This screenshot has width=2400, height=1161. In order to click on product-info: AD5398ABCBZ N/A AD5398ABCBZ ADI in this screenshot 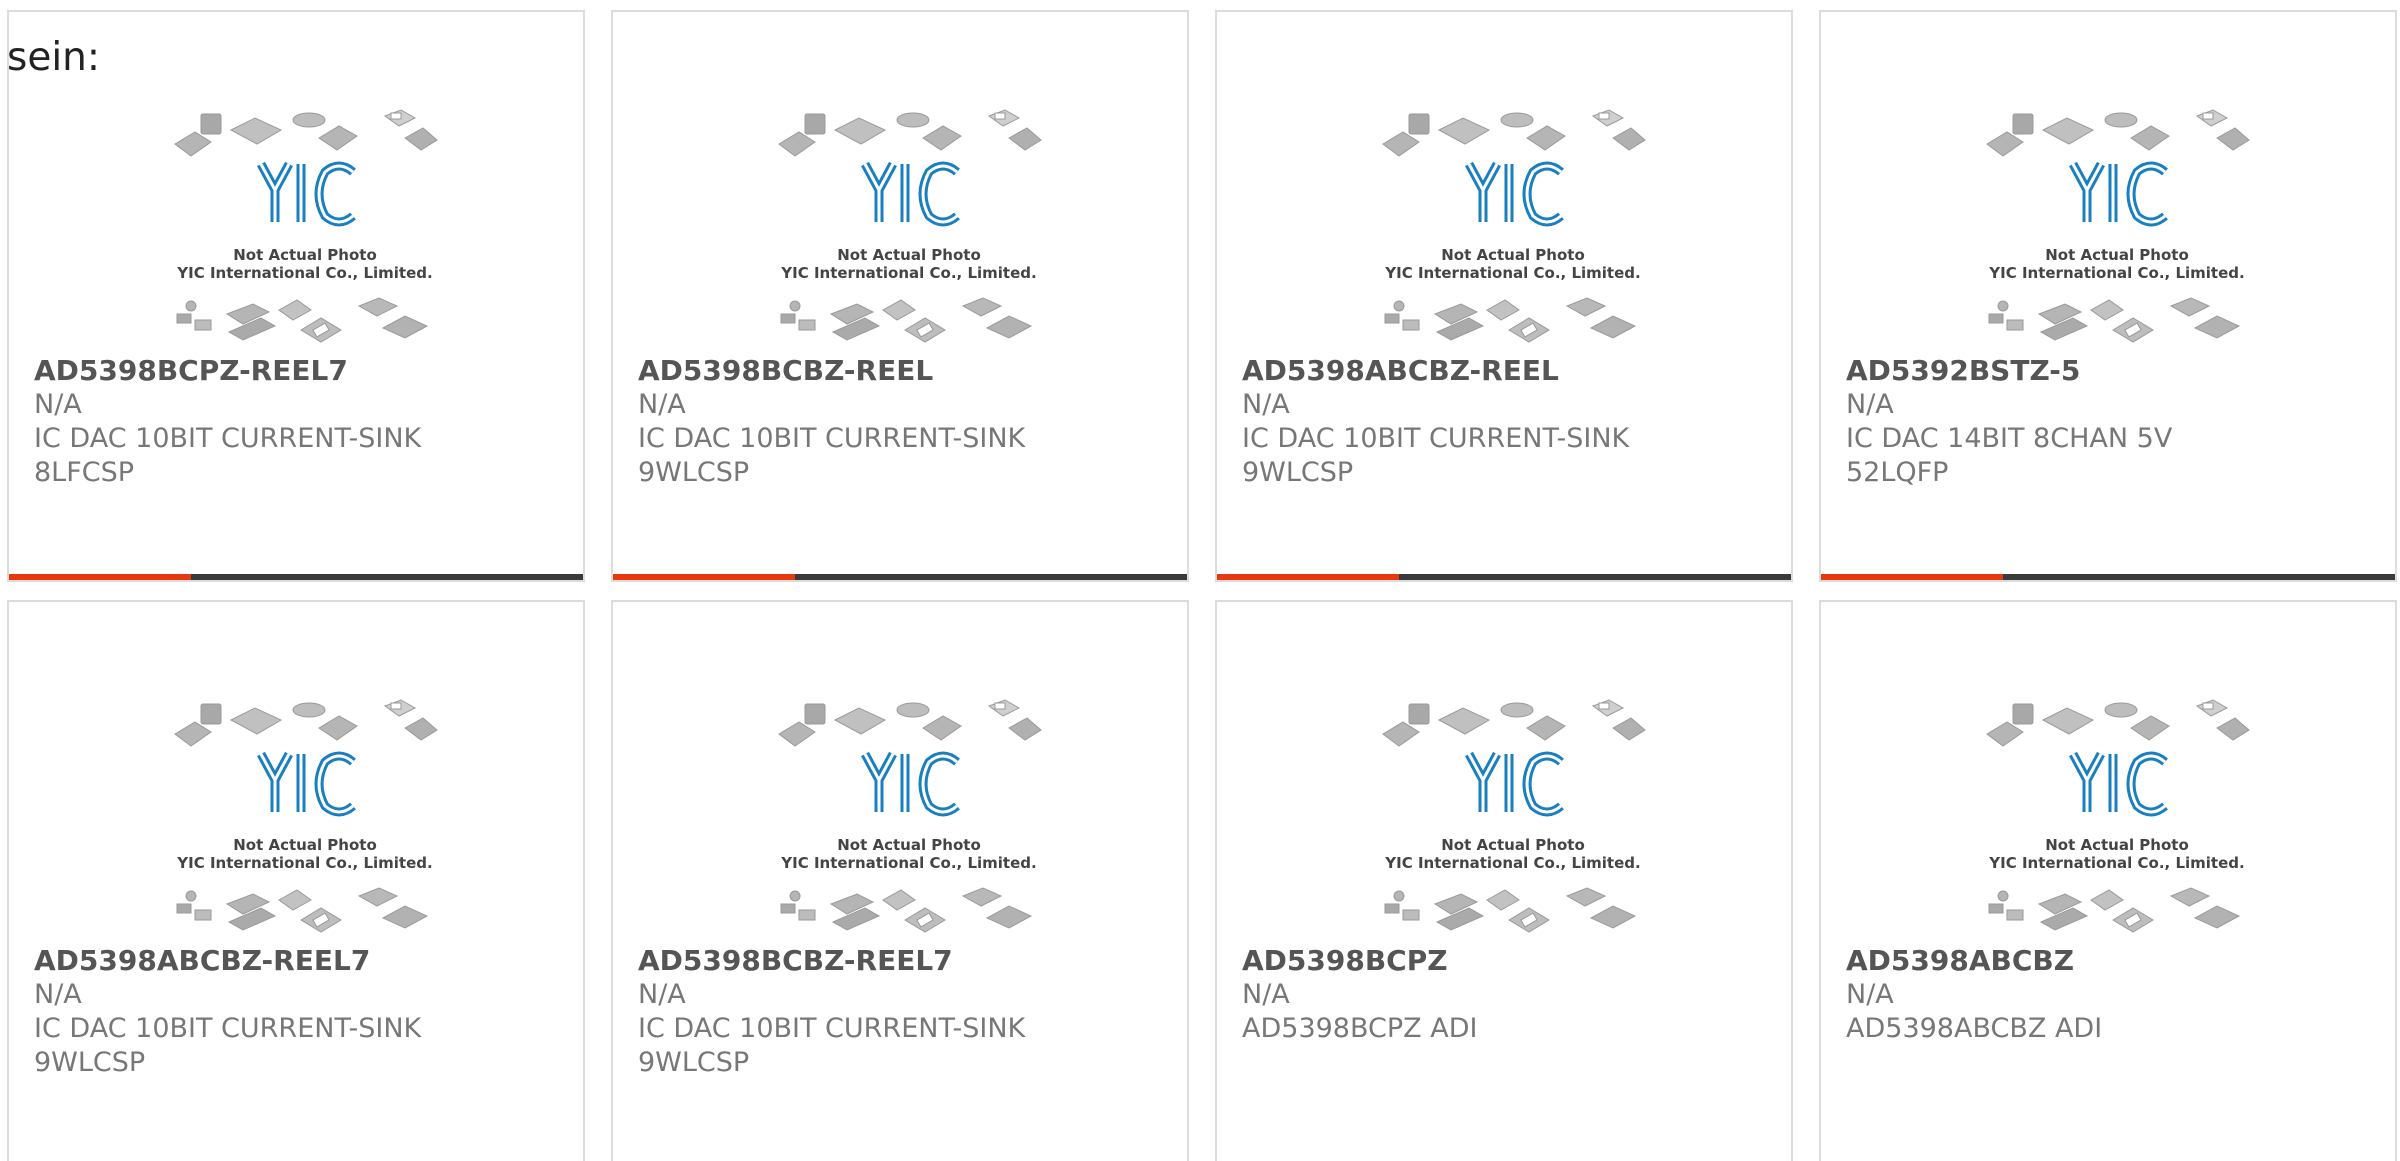, I will do `click(2106, 995)`.